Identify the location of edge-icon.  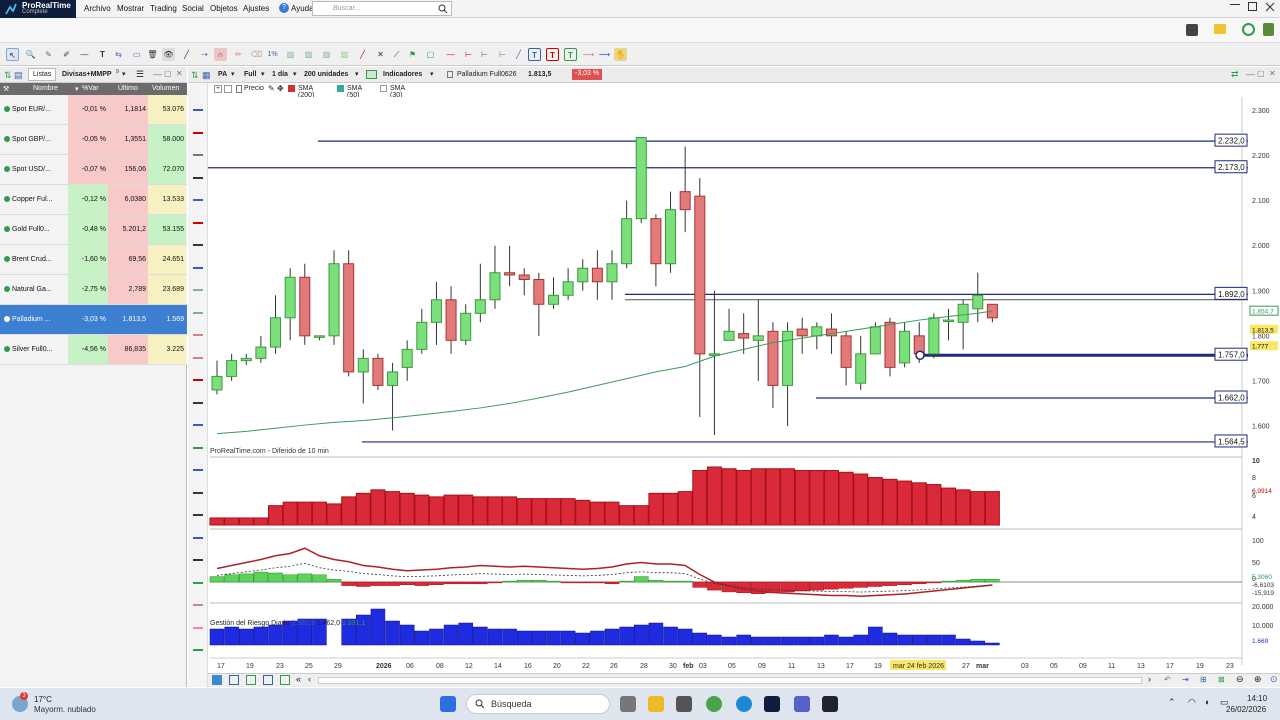
(744, 704).